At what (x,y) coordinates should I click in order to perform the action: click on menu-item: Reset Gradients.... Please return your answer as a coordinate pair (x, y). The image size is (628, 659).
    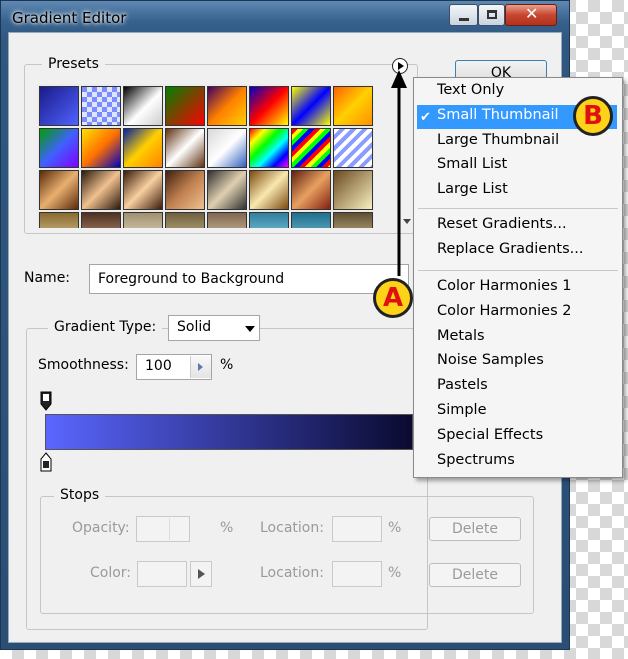
    Looking at the image, I should click on (502, 224).